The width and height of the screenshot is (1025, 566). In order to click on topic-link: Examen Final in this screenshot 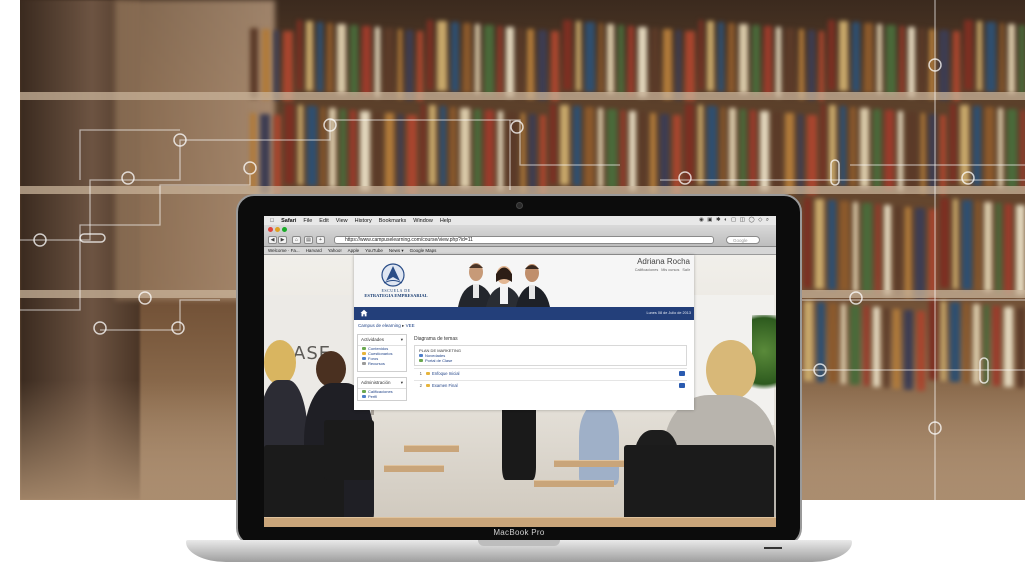, I will do `click(442, 385)`.